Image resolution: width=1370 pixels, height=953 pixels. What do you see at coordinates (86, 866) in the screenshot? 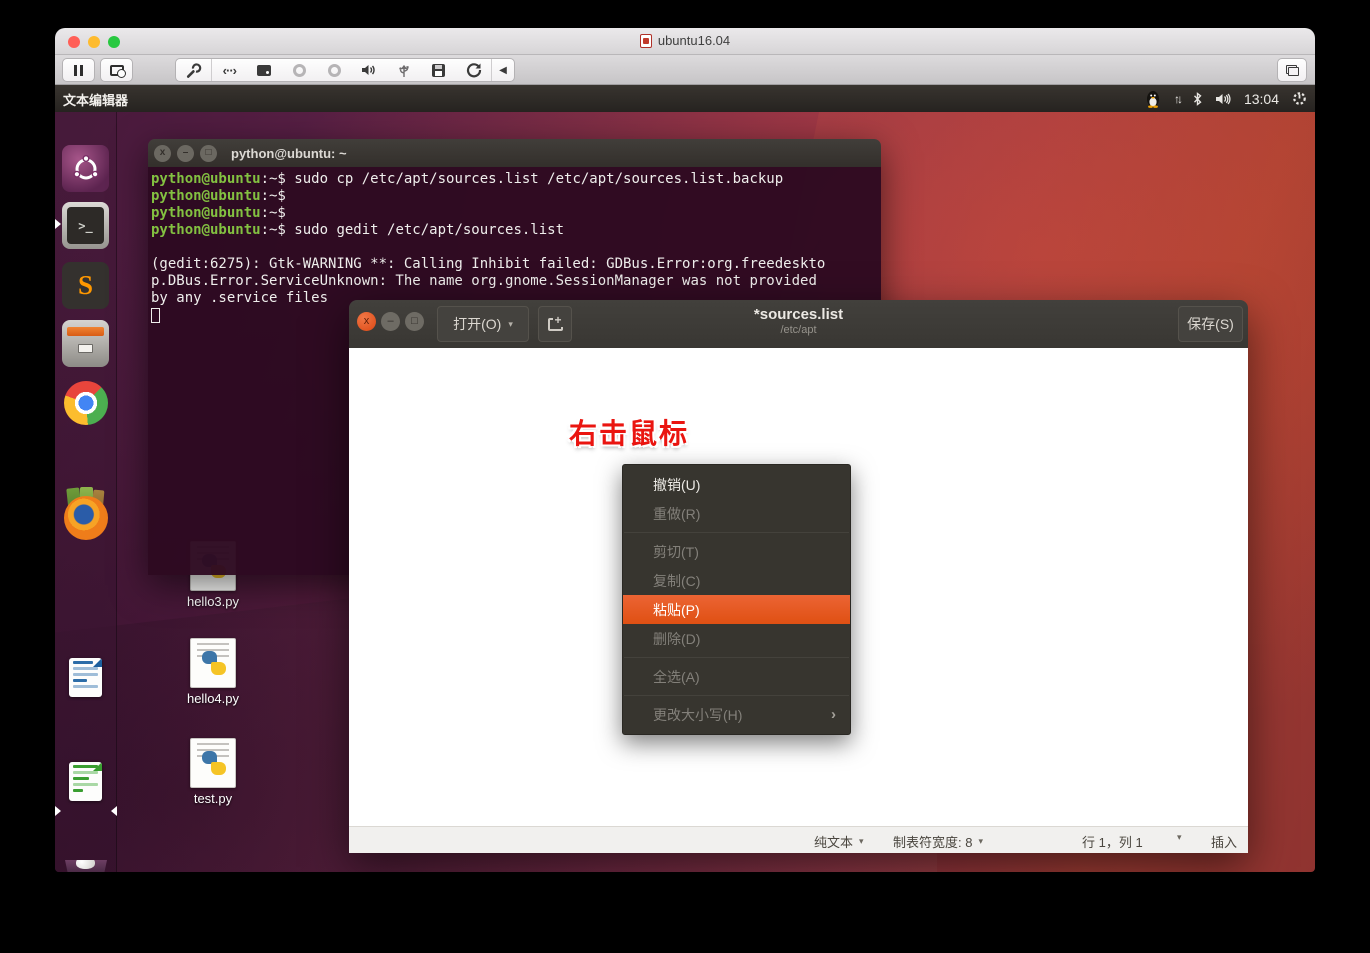
I see `dock-item-trash` at bounding box center [86, 866].